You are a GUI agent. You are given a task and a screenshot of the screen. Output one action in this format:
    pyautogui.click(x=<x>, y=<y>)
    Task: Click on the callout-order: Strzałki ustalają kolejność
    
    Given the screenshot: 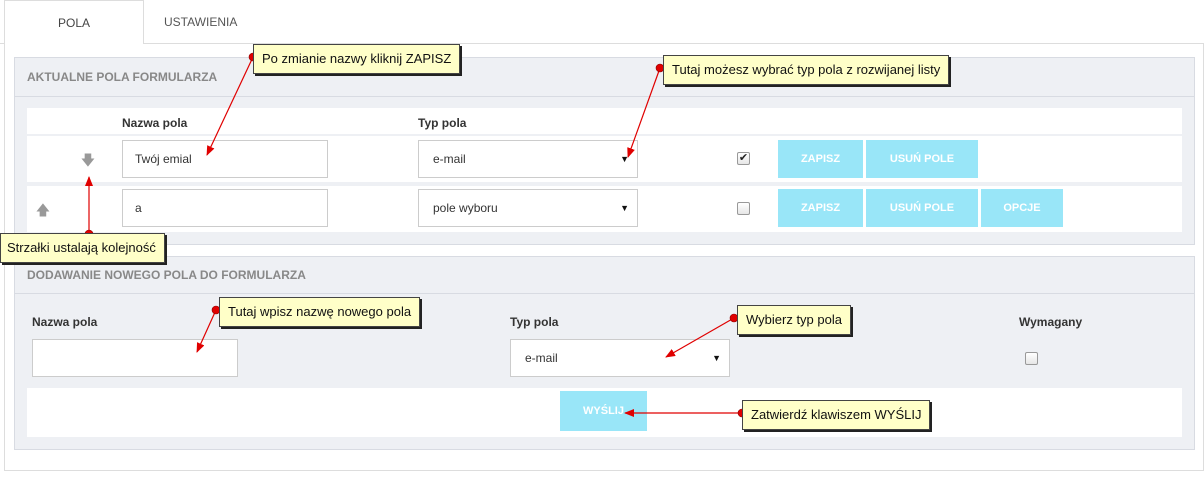 What is the action you would take?
    pyautogui.click(x=82, y=248)
    